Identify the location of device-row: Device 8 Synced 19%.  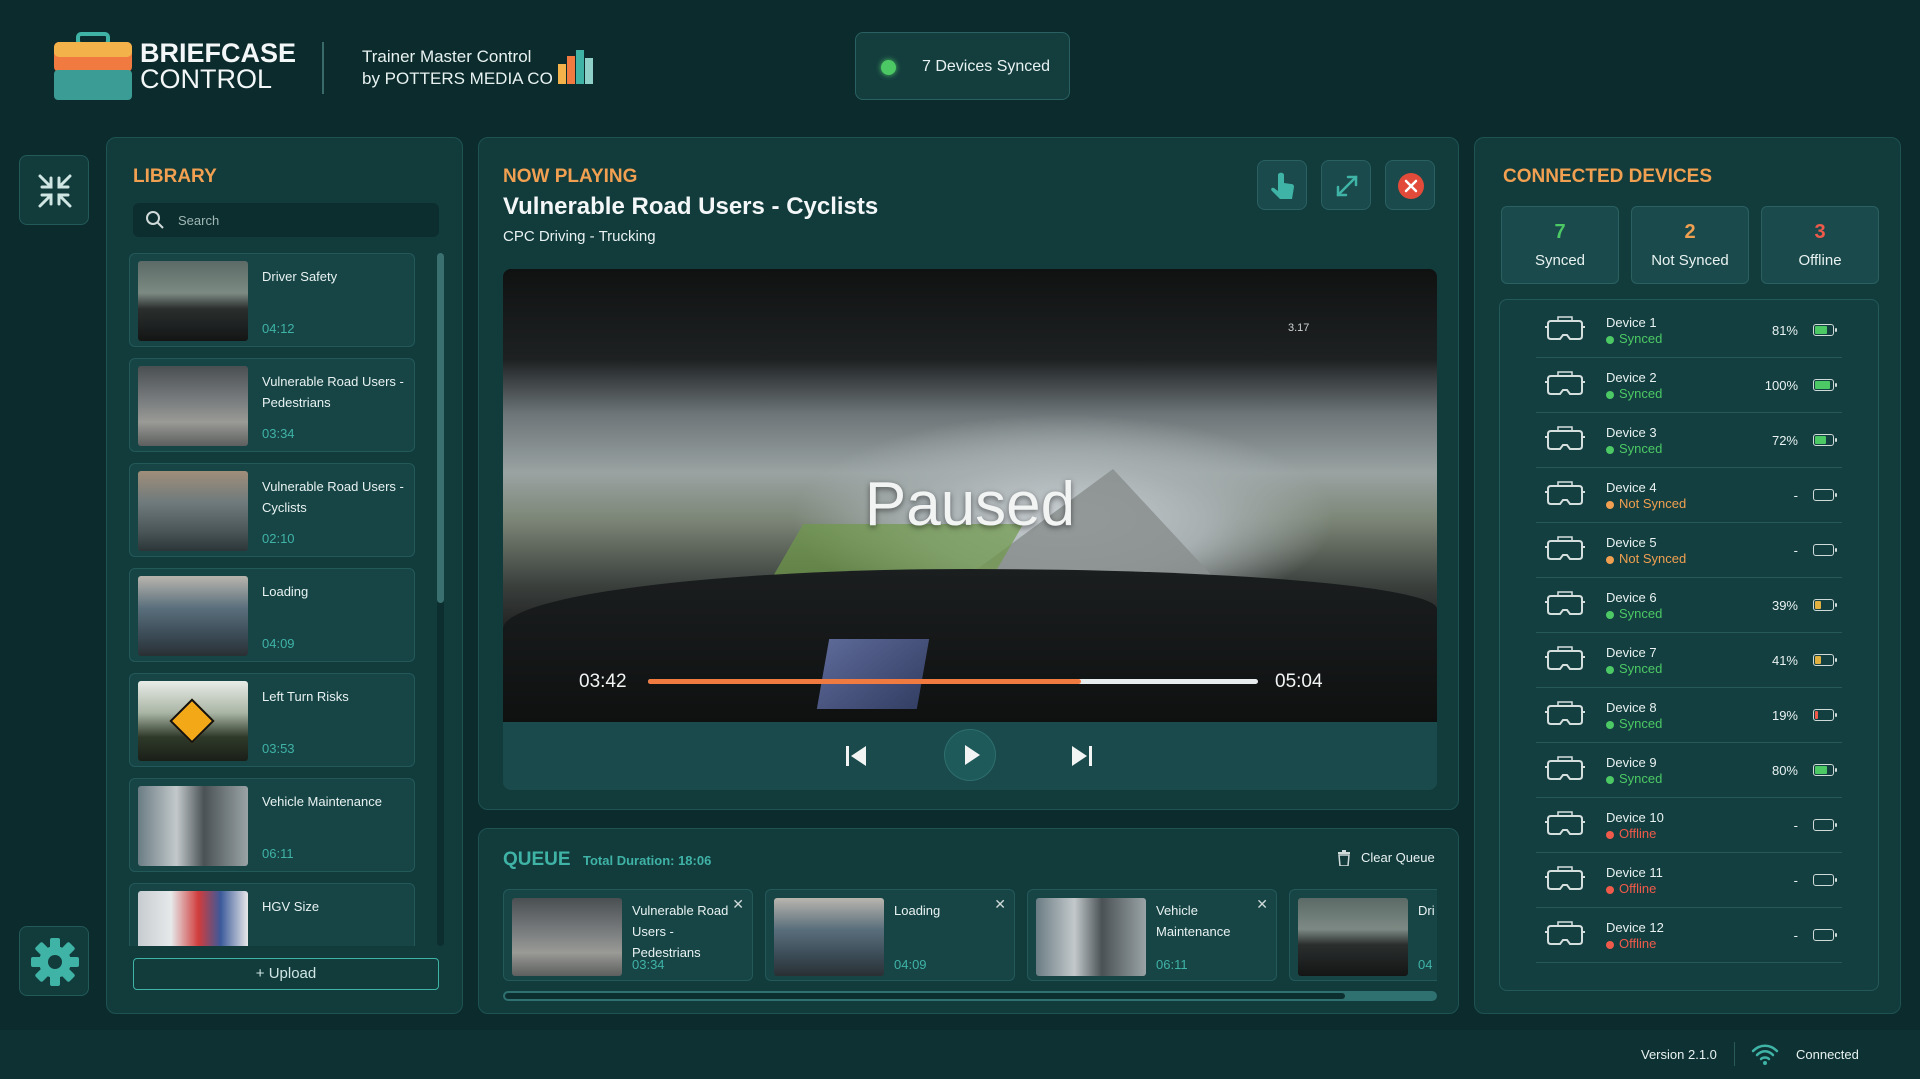
(1689, 715).